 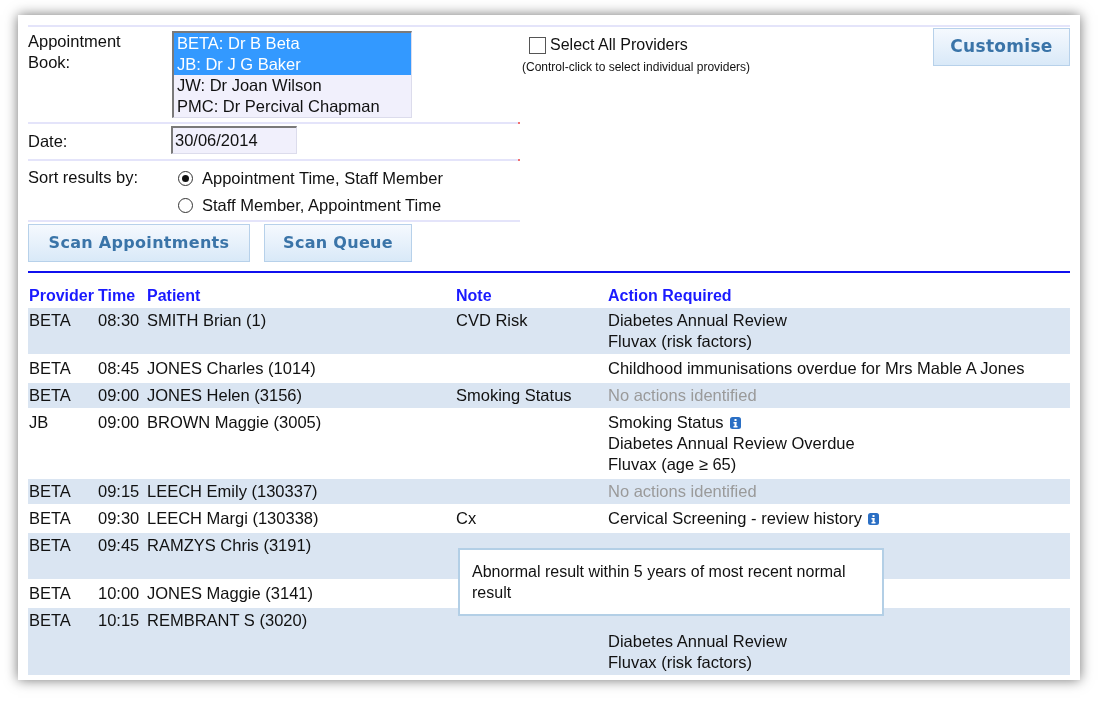 I want to click on column-header: Action Required, so click(x=839, y=297).